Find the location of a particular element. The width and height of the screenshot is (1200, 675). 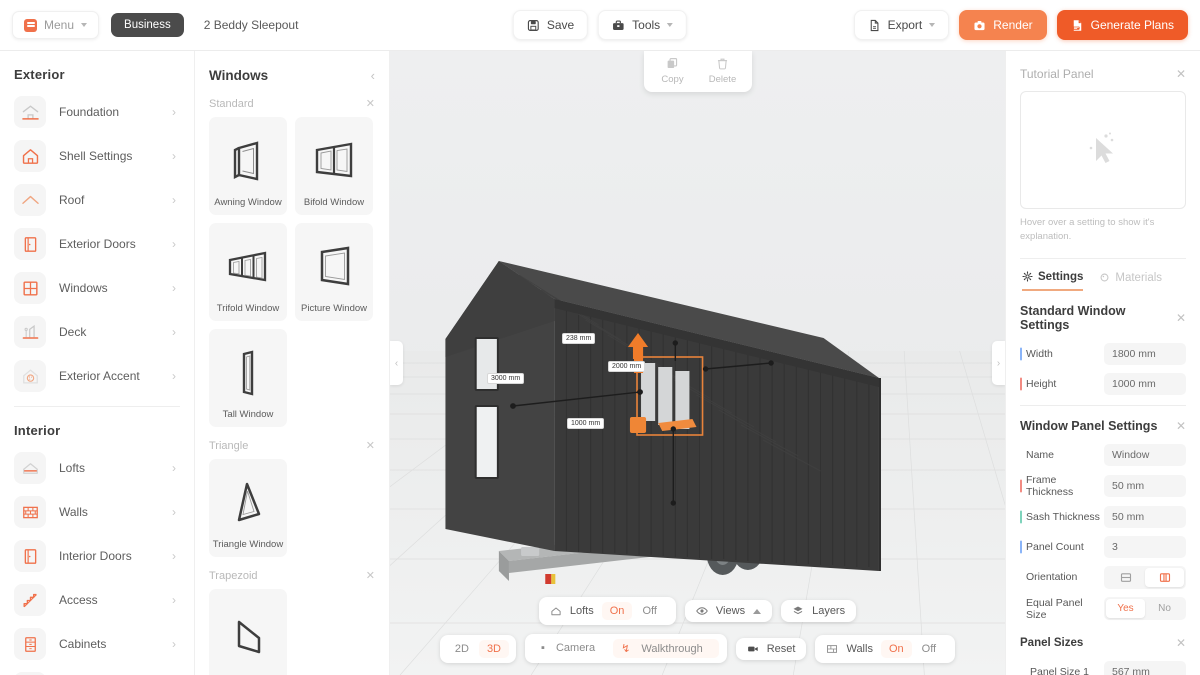

right-panel-tabs: Settings Materials is located at coordinates (1104, 281).